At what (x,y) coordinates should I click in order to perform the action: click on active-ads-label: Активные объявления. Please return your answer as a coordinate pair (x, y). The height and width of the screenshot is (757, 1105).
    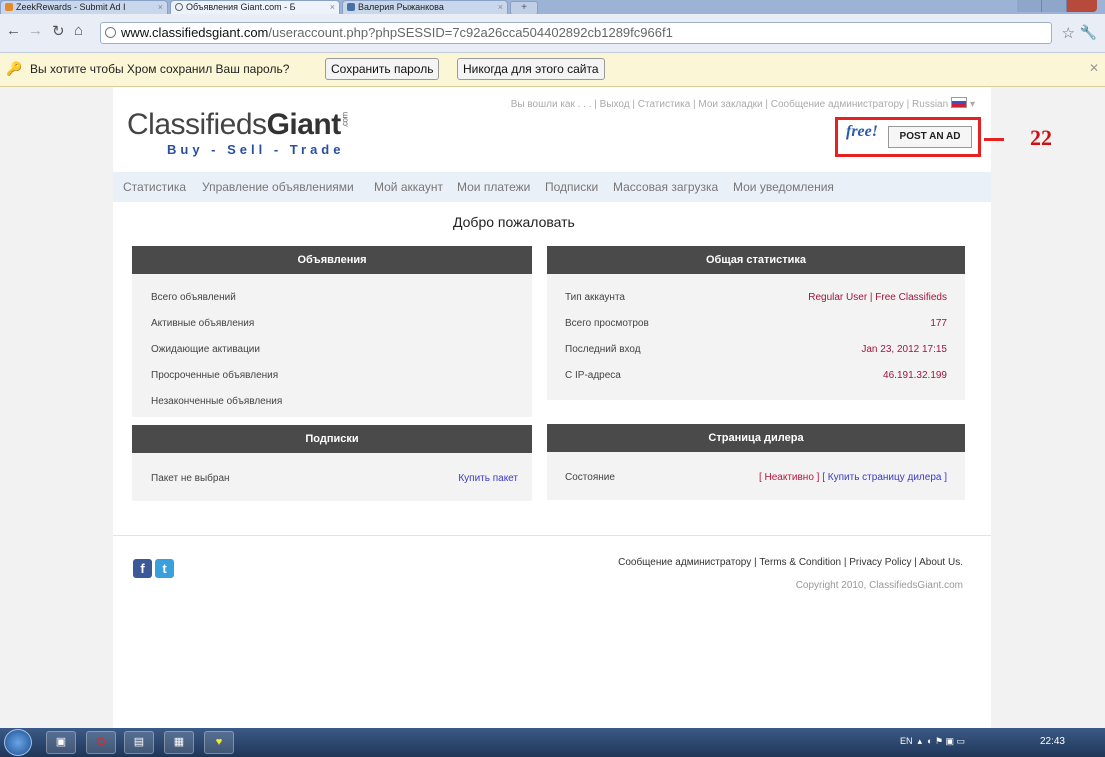
    Looking at the image, I should click on (203, 323).